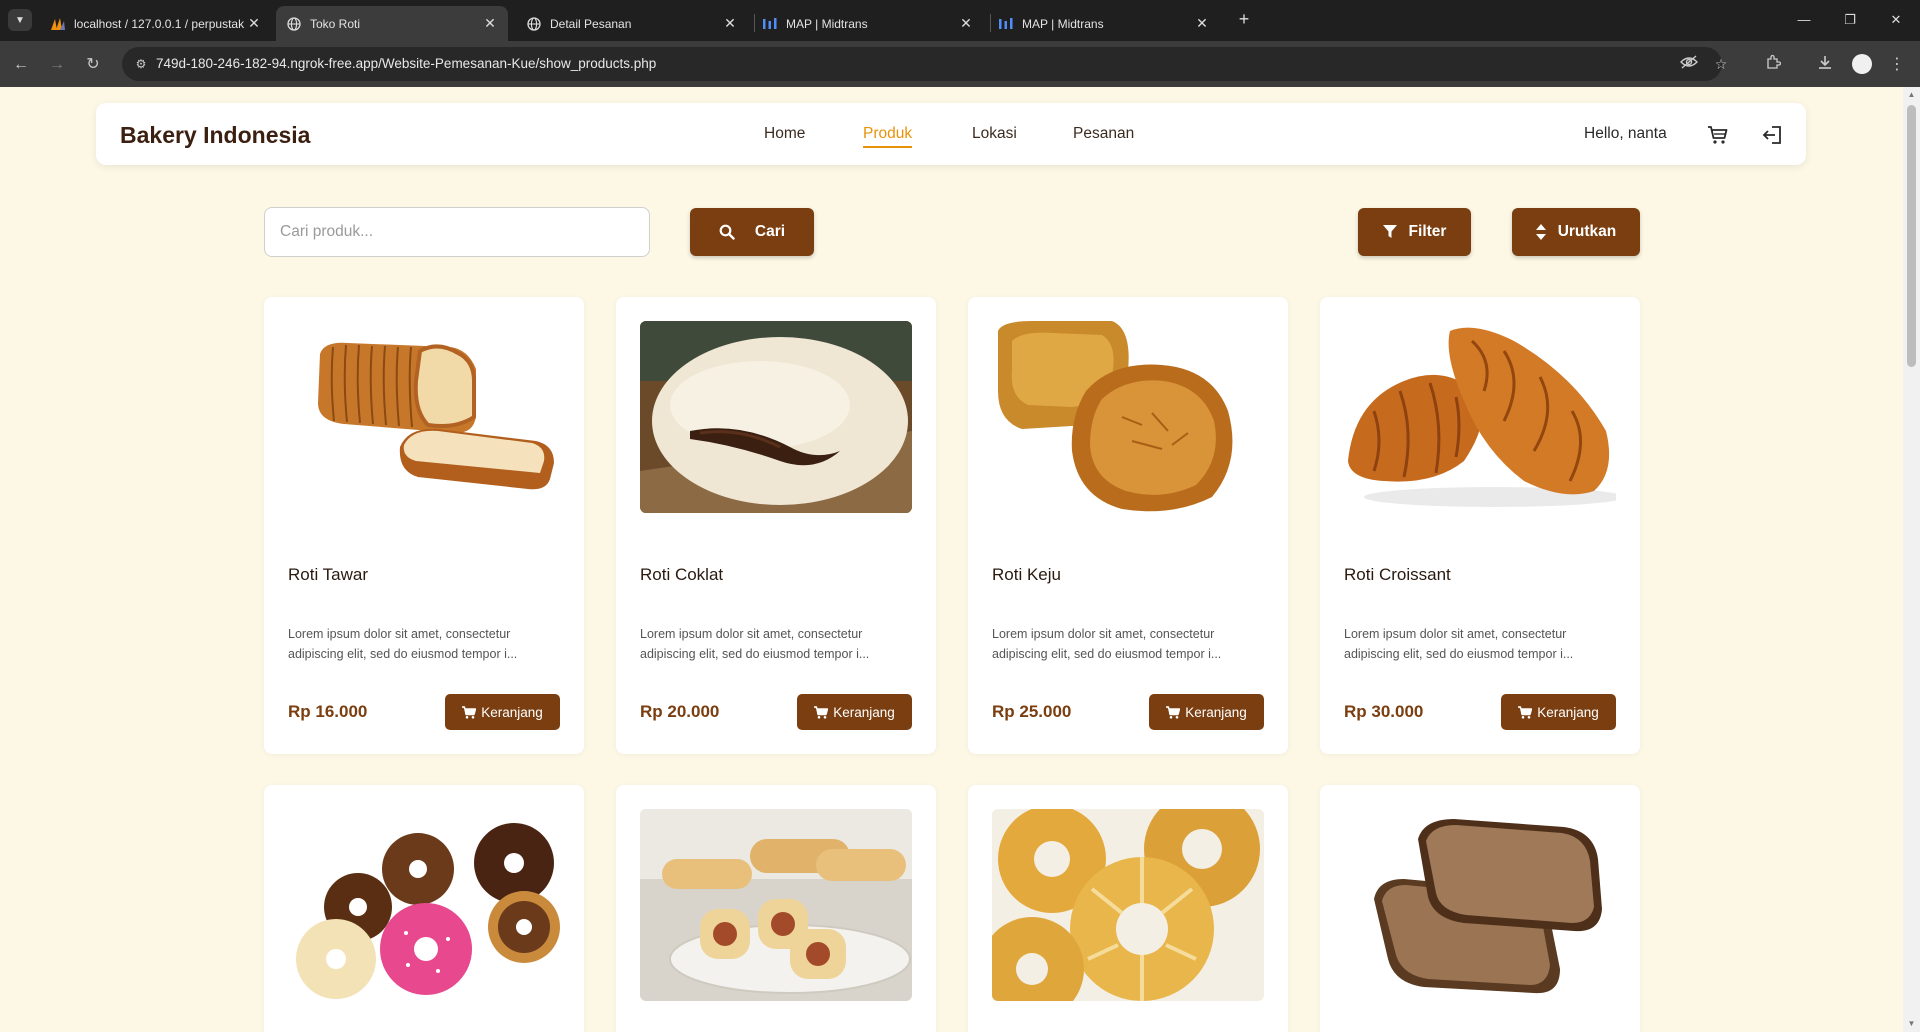 This screenshot has height=1032, width=1920. What do you see at coordinates (770, 231) in the screenshot?
I see `search-button-label: Cari` at bounding box center [770, 231].